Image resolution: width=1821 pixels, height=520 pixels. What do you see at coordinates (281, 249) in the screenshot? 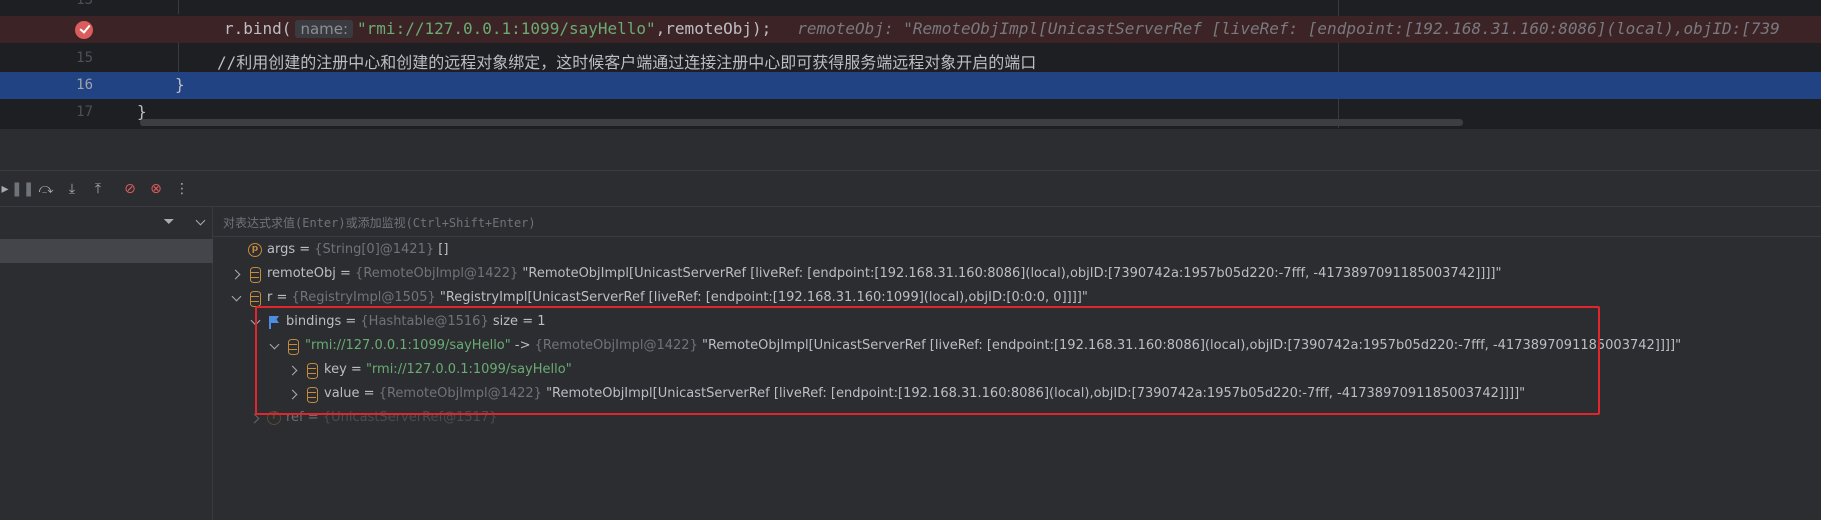
I see `variable-name: args` at bounding box center [281, 249].